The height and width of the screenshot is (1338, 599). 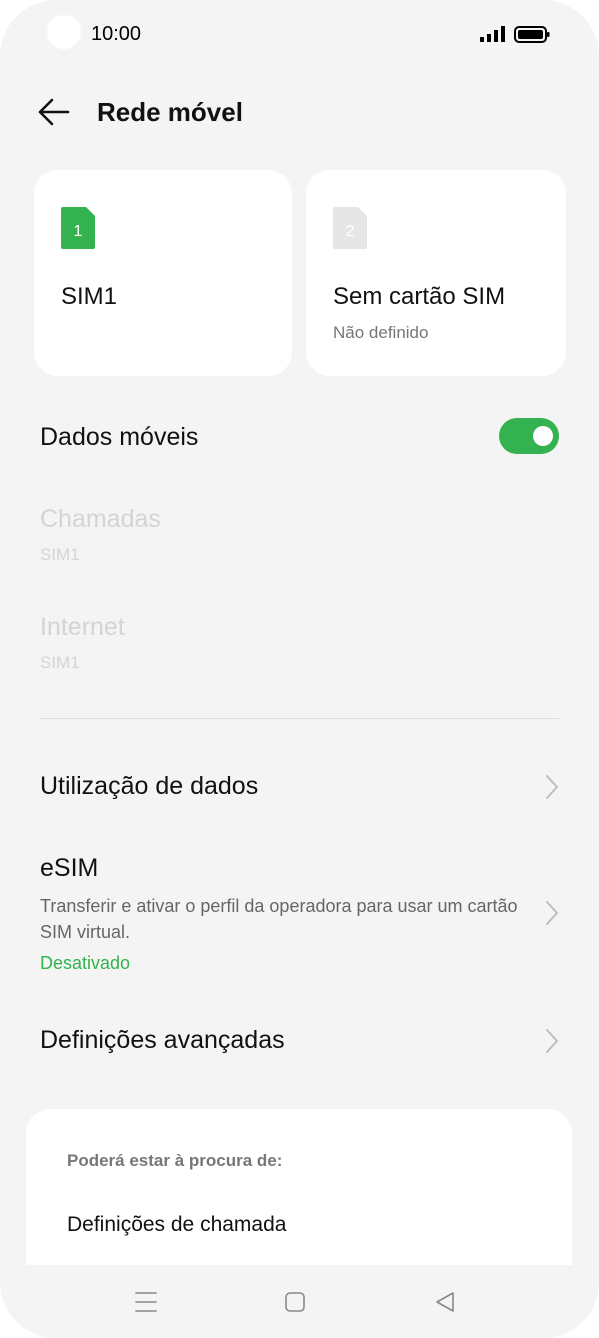 What do you see at coordinates (85, 963) in the screenshot?
I see `esim-status: Desativado` at bounding box center [85, 963].